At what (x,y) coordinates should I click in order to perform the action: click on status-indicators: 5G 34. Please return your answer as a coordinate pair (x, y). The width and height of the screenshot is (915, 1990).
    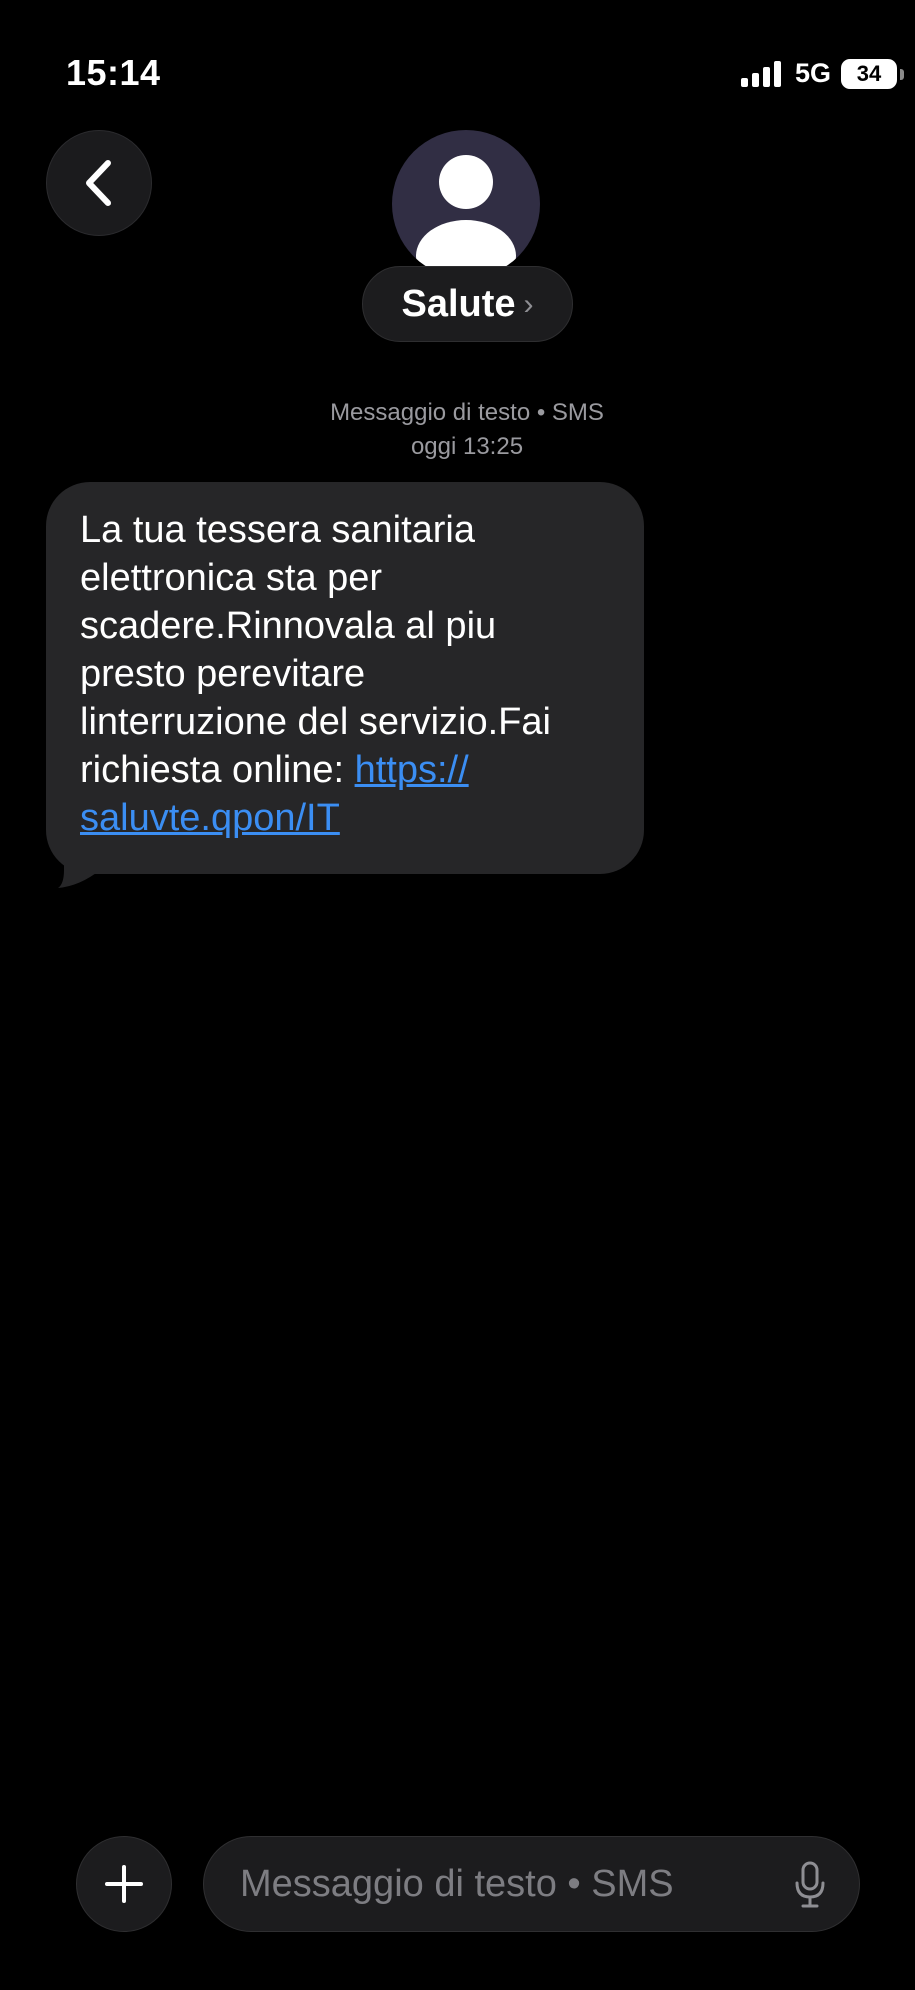
    Looking at the image, I should click on (822, 73).